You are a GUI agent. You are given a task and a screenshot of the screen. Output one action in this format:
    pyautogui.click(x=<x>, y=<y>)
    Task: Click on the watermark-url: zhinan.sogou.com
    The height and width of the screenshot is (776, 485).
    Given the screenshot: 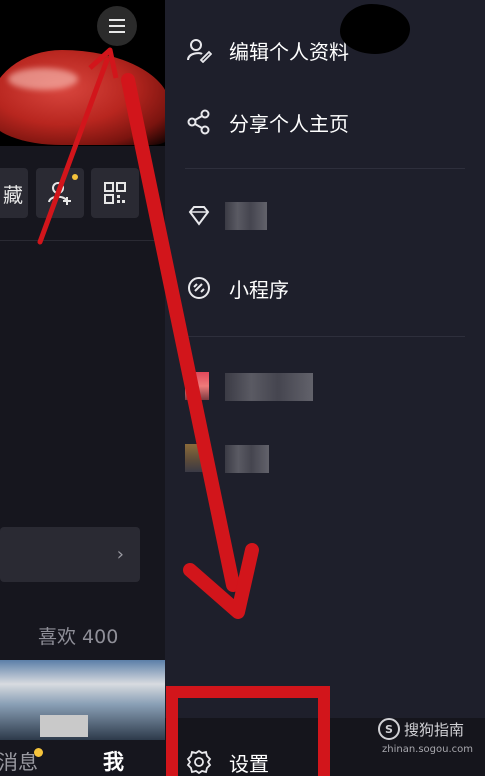 What is the action you would take?
    pyautogui.click(x=428, y=749)
    